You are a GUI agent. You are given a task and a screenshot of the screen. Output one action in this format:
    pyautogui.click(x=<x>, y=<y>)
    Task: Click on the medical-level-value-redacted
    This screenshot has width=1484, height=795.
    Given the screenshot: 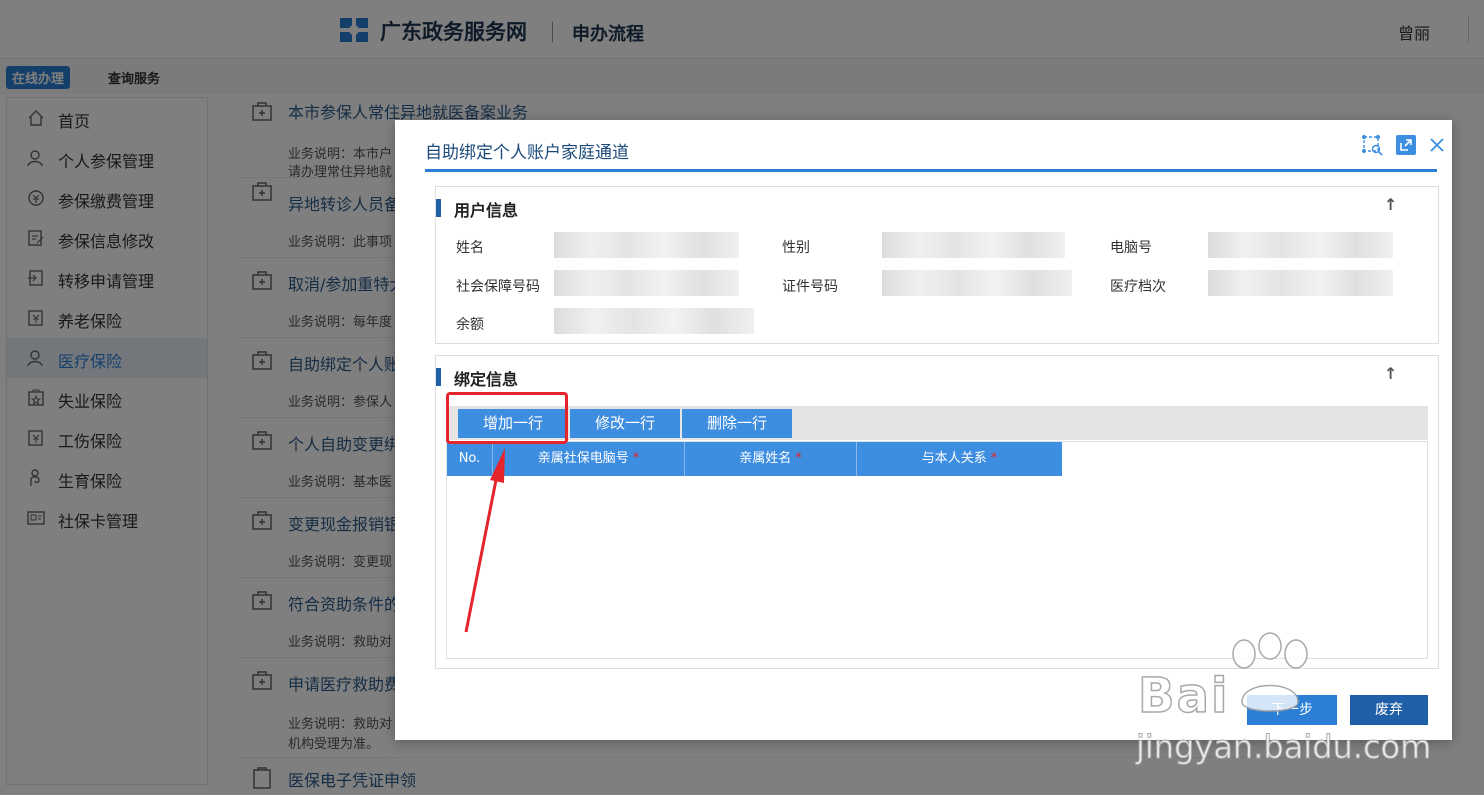 What is the action you would take?
    pyautogui.click(x=1300, y=283)
    